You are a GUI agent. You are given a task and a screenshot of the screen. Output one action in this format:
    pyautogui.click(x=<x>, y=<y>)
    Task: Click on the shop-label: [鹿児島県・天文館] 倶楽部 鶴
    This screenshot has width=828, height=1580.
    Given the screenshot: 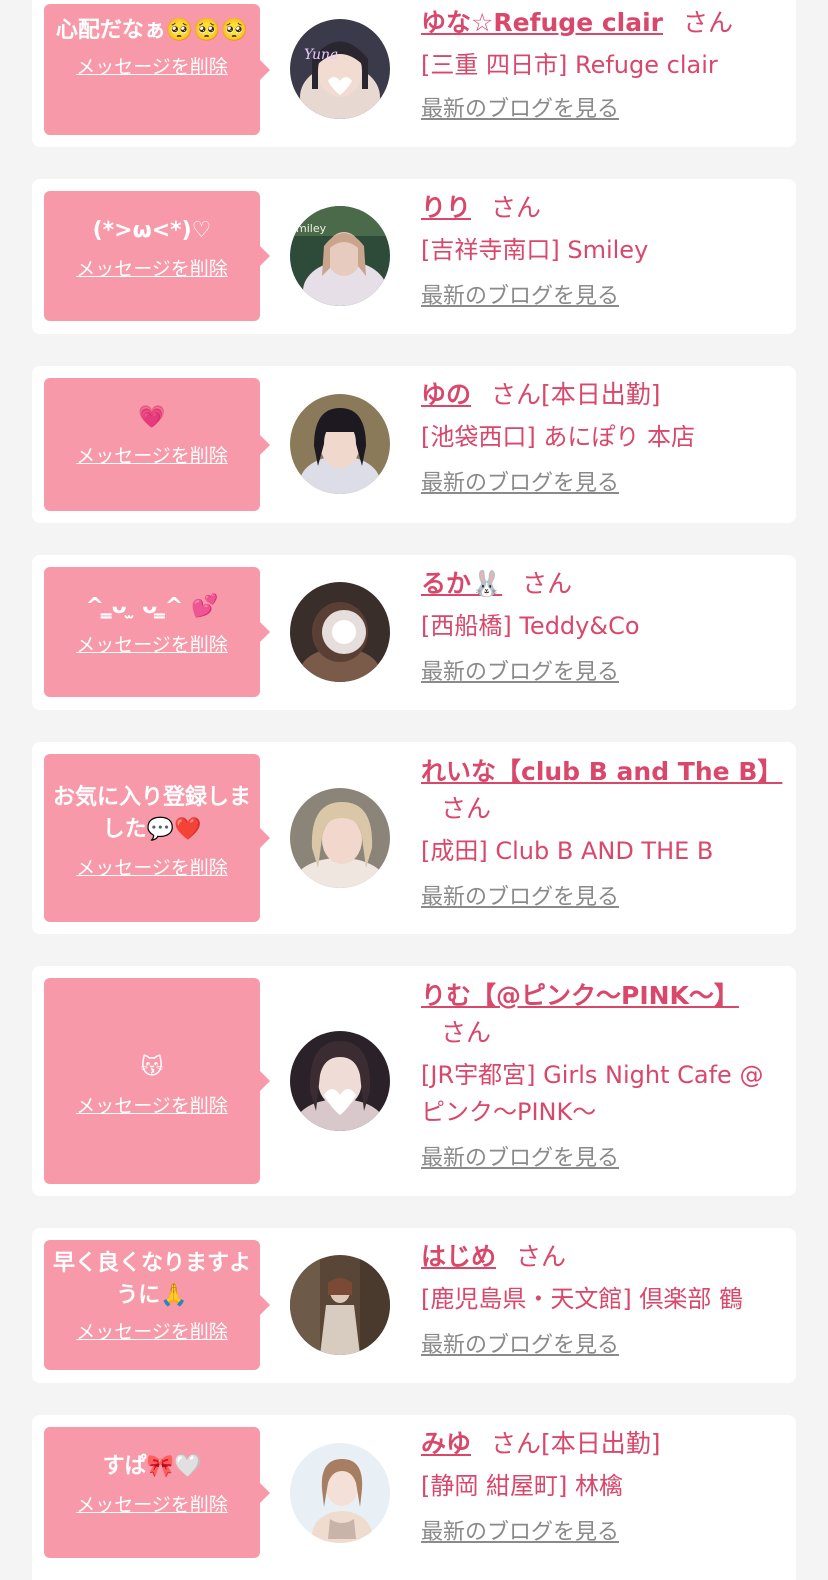 What is the action you would take?
    pyautogui.click(x=582, y=1299)
    